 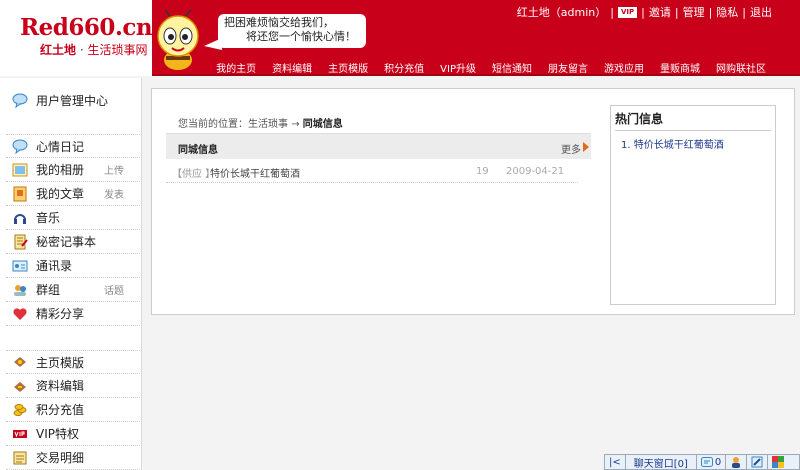 I want to click on sidebar-item-label: 资料编辑, so click(x=60, y=386).